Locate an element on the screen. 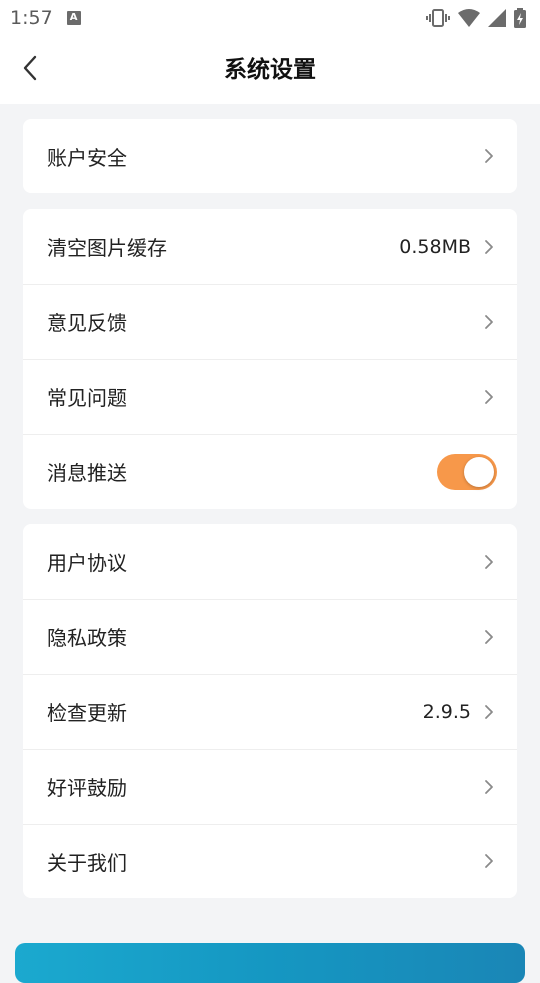  settings-row-faq: 常见问题 is located at coordinates (270, 396).